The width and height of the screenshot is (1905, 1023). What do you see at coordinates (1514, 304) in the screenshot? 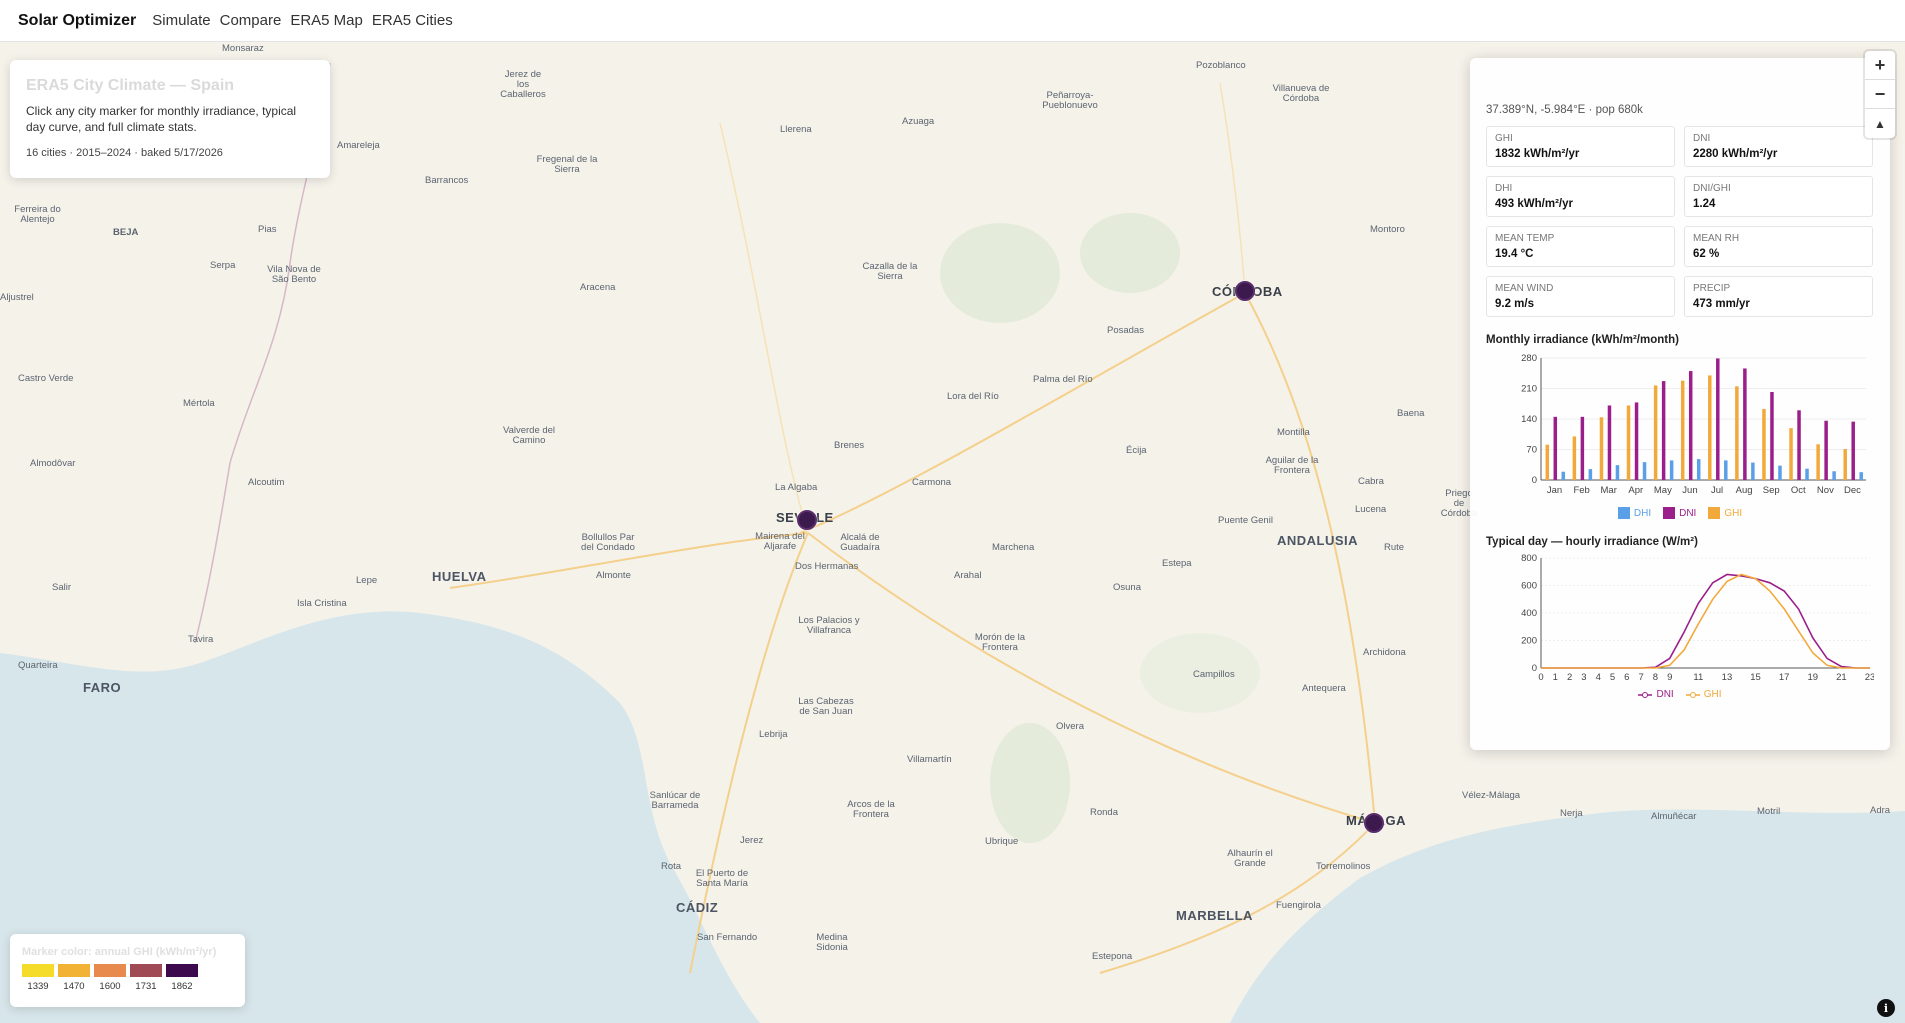
I see `stat-value: 9.2 m/s` at bounding box center [1514, 304].